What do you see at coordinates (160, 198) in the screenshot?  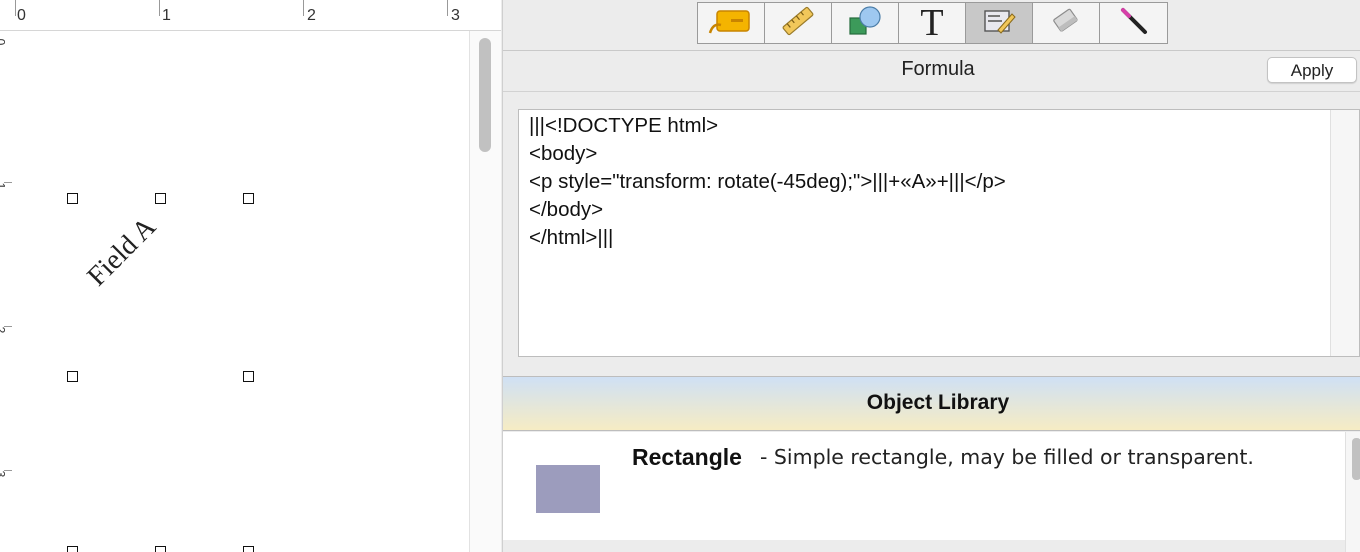 I see `resize-handle-top-center` at bounding box center [160, 198].